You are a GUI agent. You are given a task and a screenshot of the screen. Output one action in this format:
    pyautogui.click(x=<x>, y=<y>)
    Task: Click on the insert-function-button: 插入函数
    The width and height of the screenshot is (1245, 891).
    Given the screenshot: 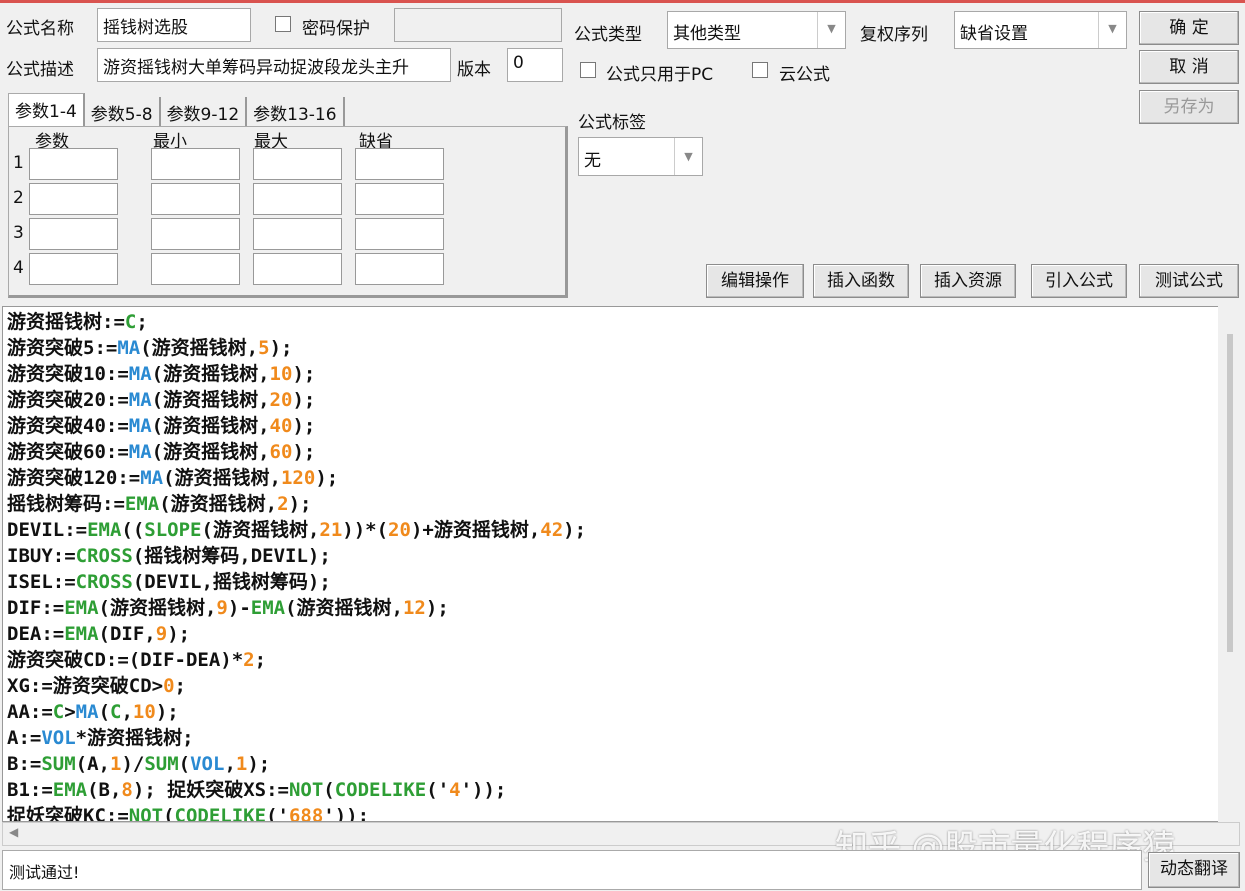 What is the action you would take?
    pyautogui.click(x=861, y=281)
    